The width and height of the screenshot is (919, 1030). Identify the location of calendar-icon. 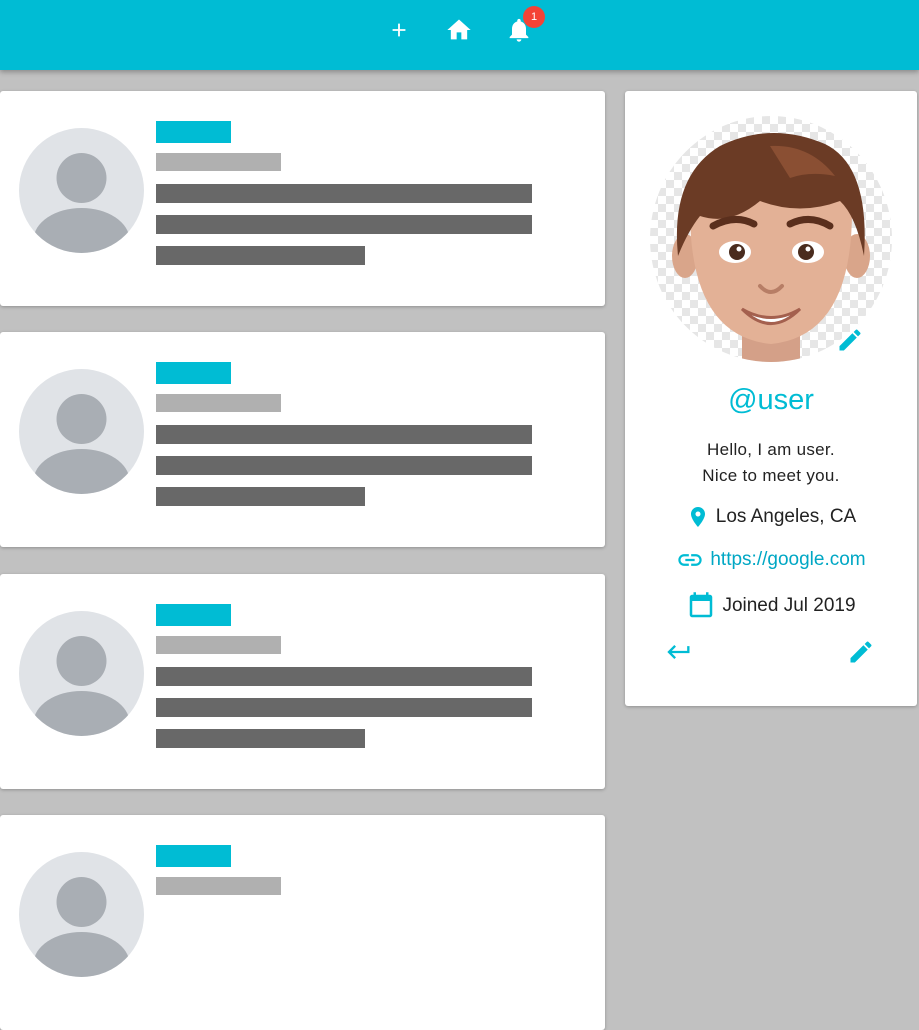
(701, 605).